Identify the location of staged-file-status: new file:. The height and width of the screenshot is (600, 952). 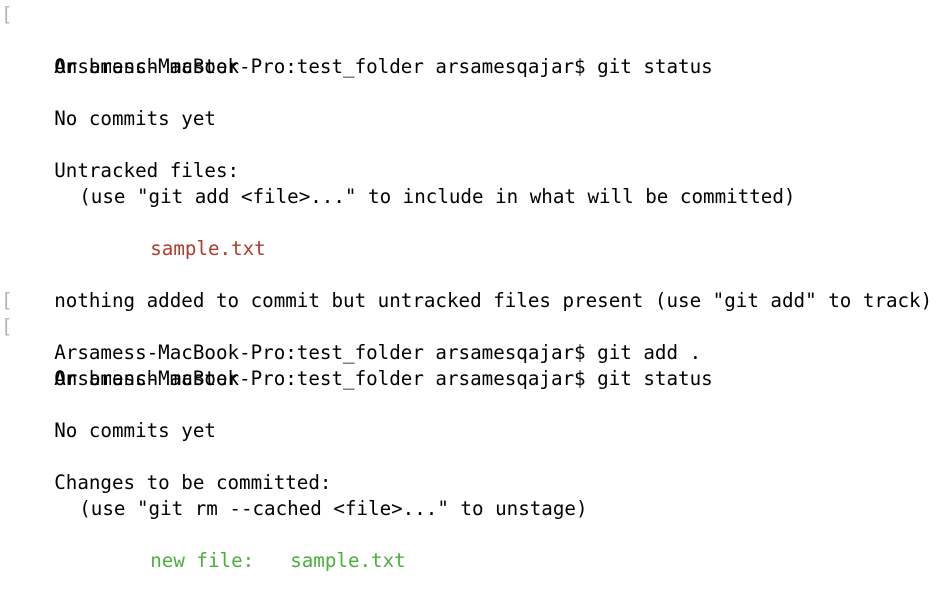
(202, 560).